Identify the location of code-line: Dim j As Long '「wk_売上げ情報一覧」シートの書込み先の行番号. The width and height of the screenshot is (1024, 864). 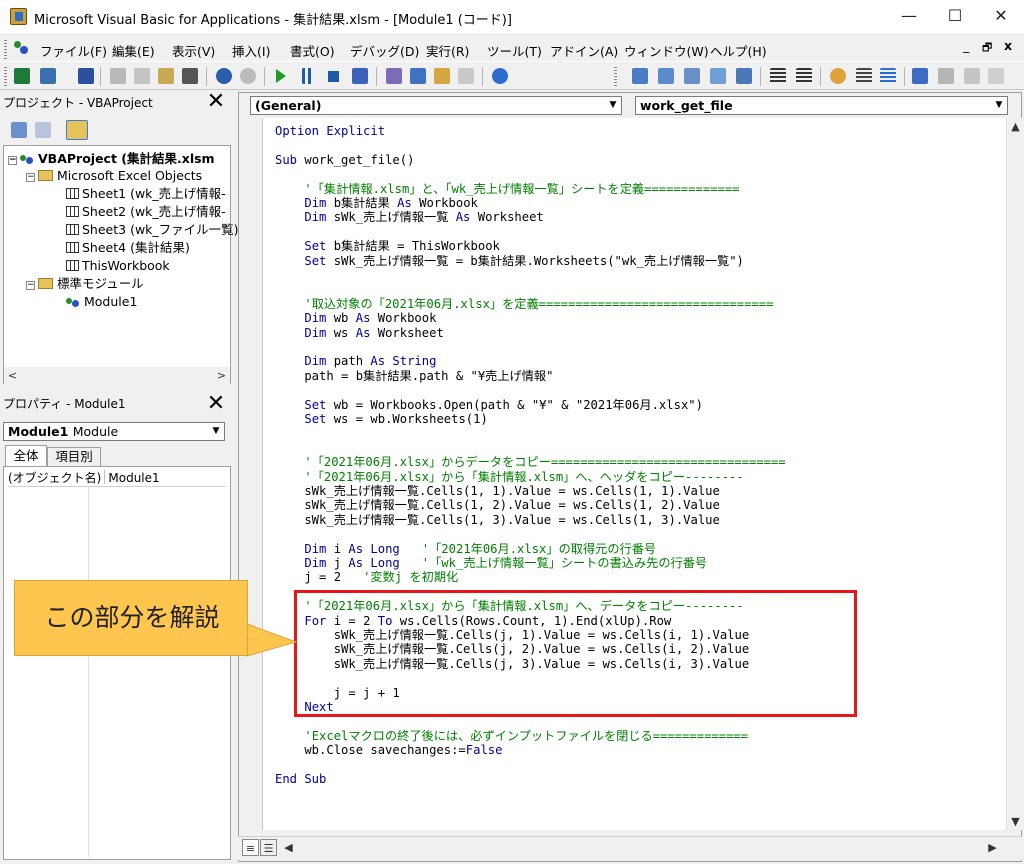
(491, 563).